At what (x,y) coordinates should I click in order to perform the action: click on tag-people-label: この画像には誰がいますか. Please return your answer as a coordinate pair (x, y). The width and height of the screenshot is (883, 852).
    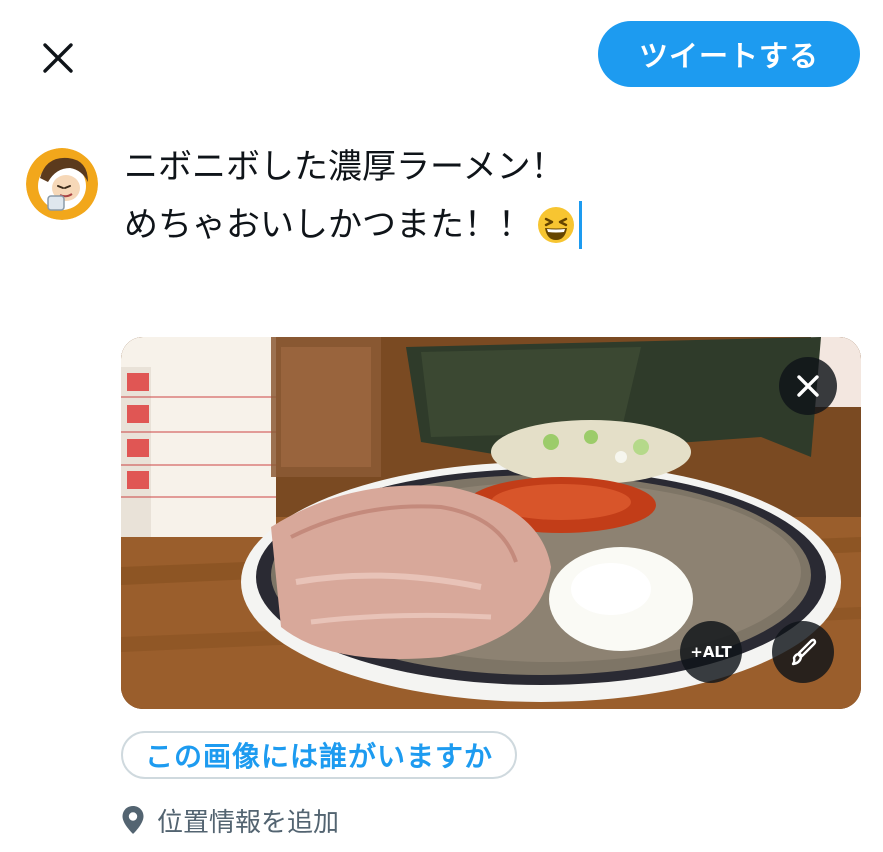
    Looking at the image, I should click on (319, 756).